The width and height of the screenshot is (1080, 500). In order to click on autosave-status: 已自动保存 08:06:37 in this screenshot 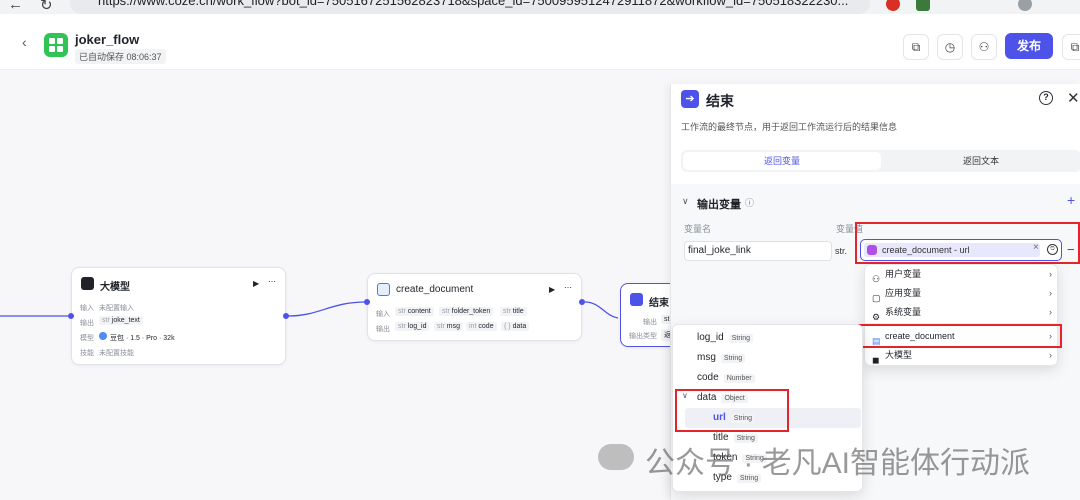, I will do `click(120, 56)`.